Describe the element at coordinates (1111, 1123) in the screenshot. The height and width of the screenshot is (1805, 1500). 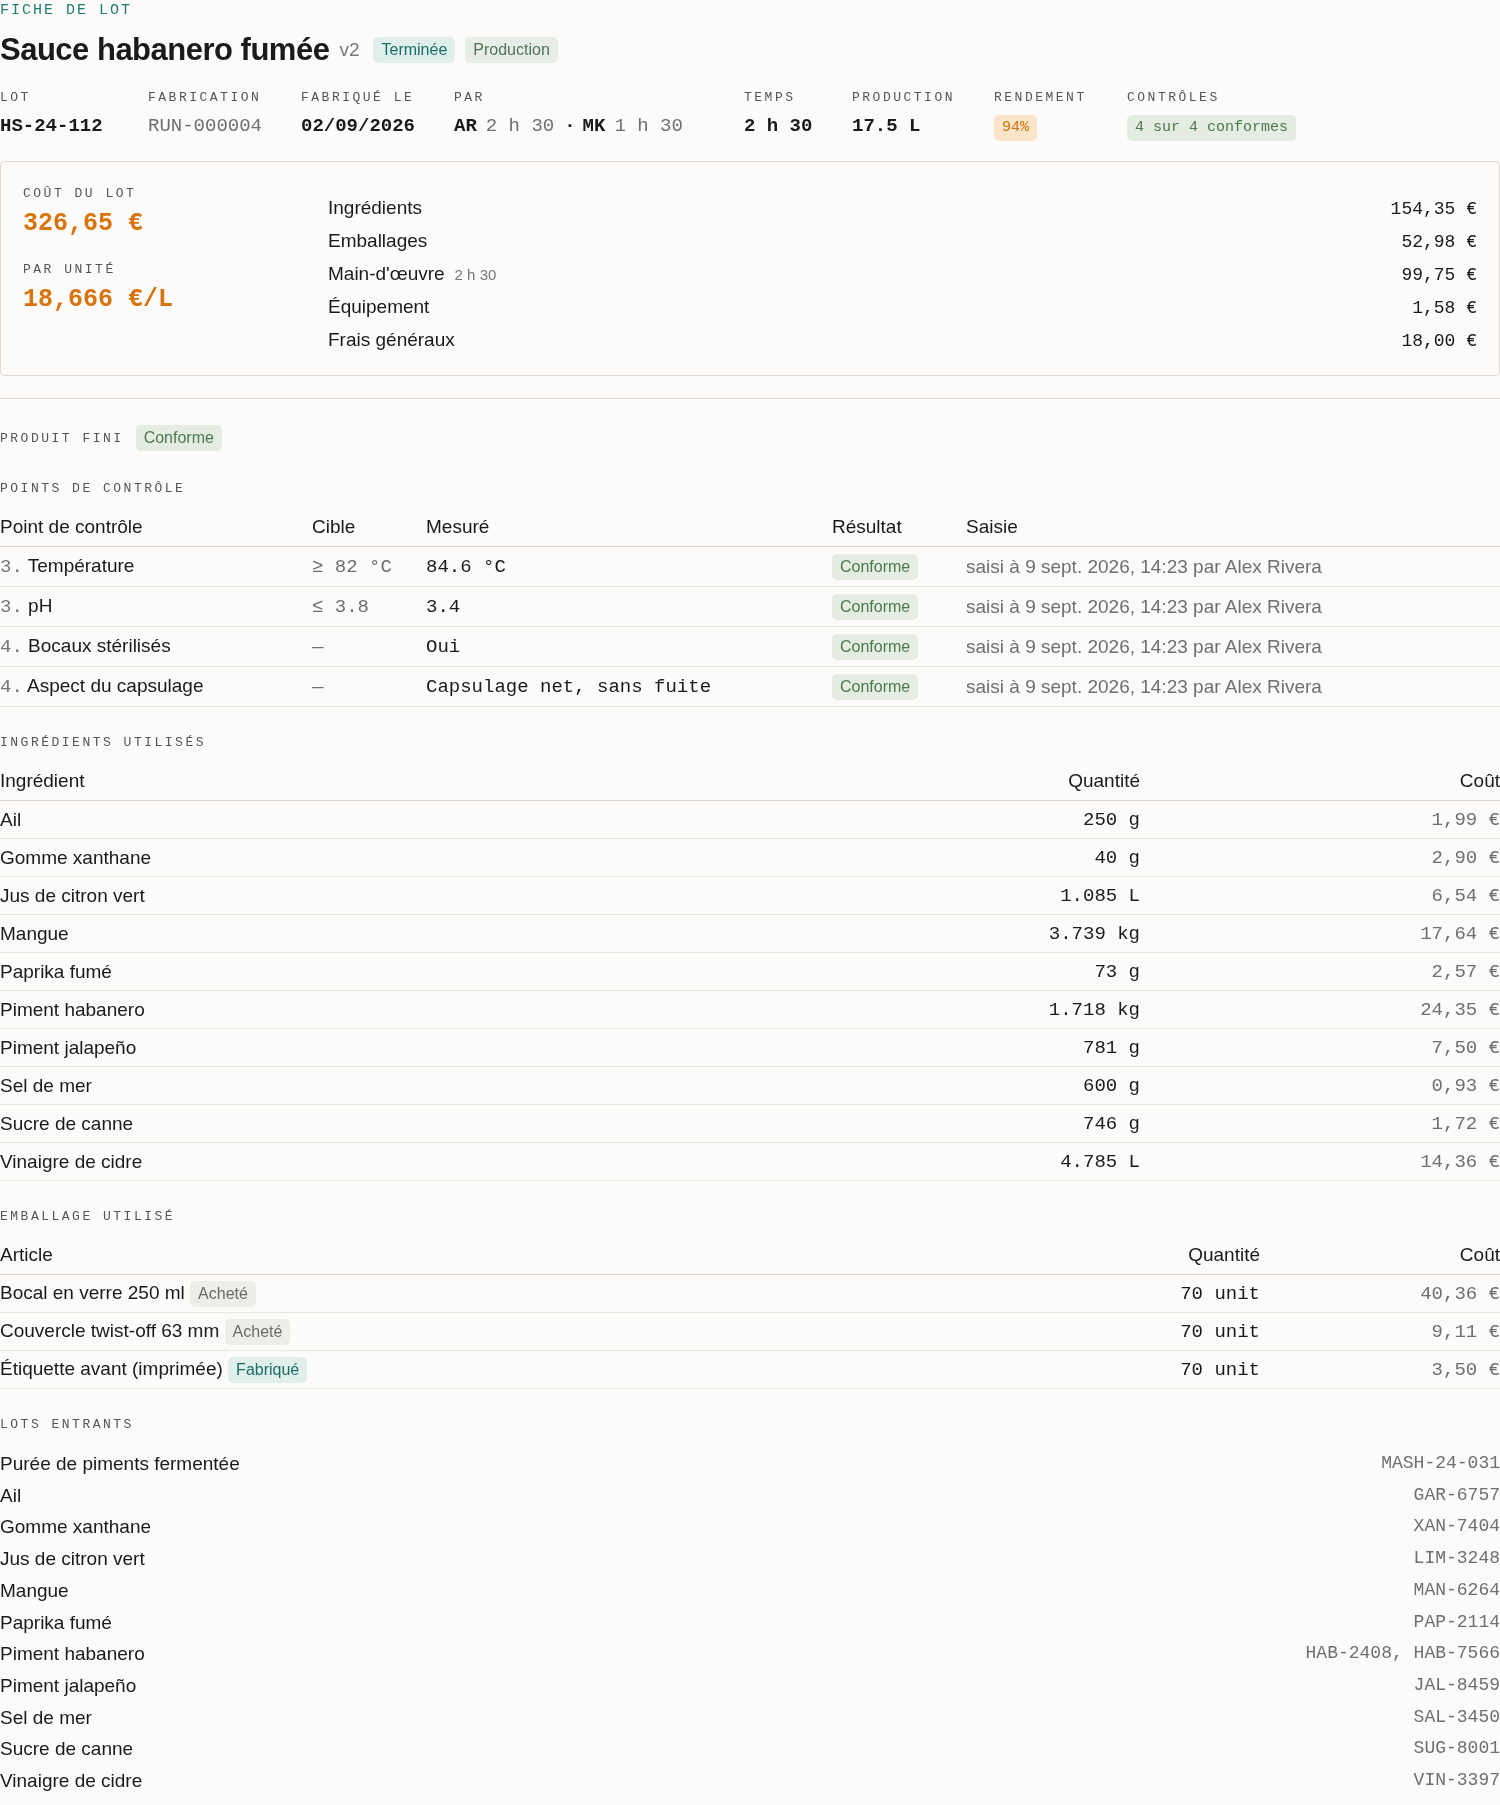
I see `quantity-value: 746 g` at that location.